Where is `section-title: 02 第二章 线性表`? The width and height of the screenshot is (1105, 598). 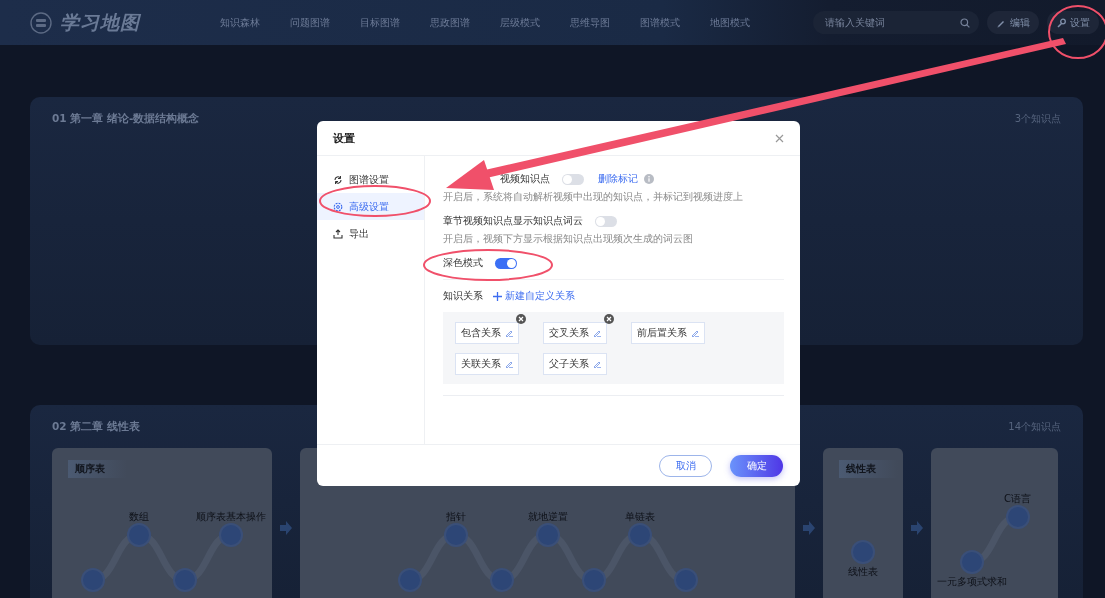
section-title: 02 第二章 线性表 is located at coordinates (96, 427).